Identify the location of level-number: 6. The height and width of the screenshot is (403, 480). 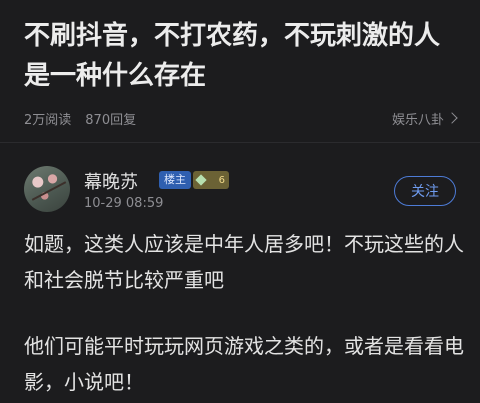
(221, 180).